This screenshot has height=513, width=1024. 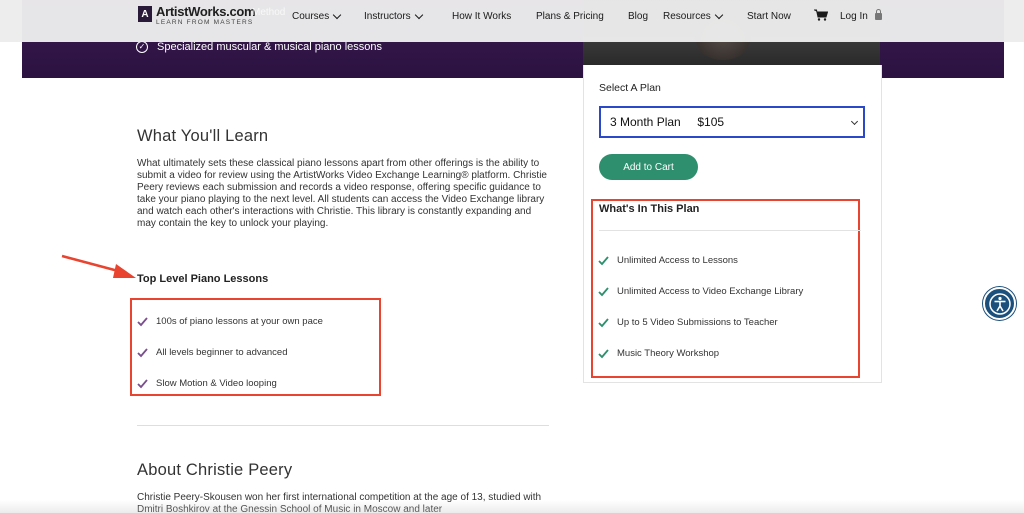 I want to click on lock-icon, so click(x=878, y=14).